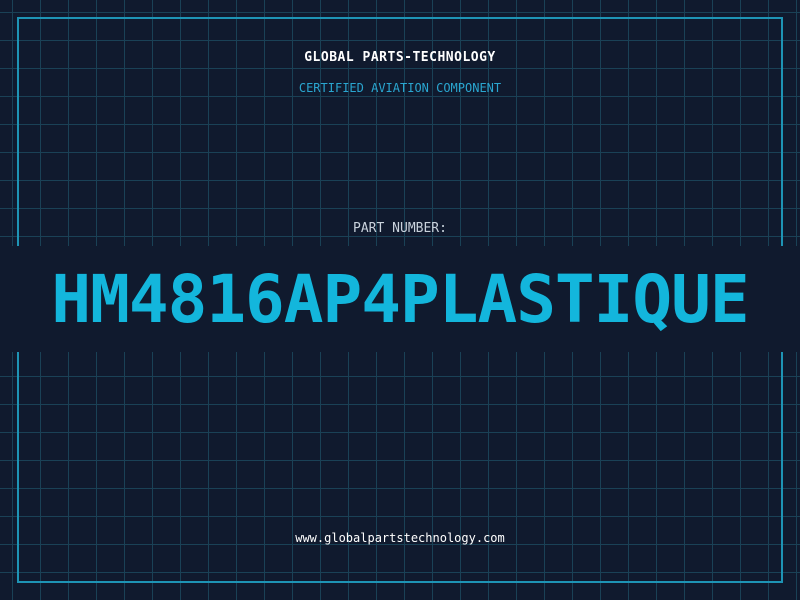 The image size is (800, 600). Describe the element at coordinates (400, 57) in the screenshot. I see `company-name: GLOBAL PARTS-TECHNOLOGY` at that location.